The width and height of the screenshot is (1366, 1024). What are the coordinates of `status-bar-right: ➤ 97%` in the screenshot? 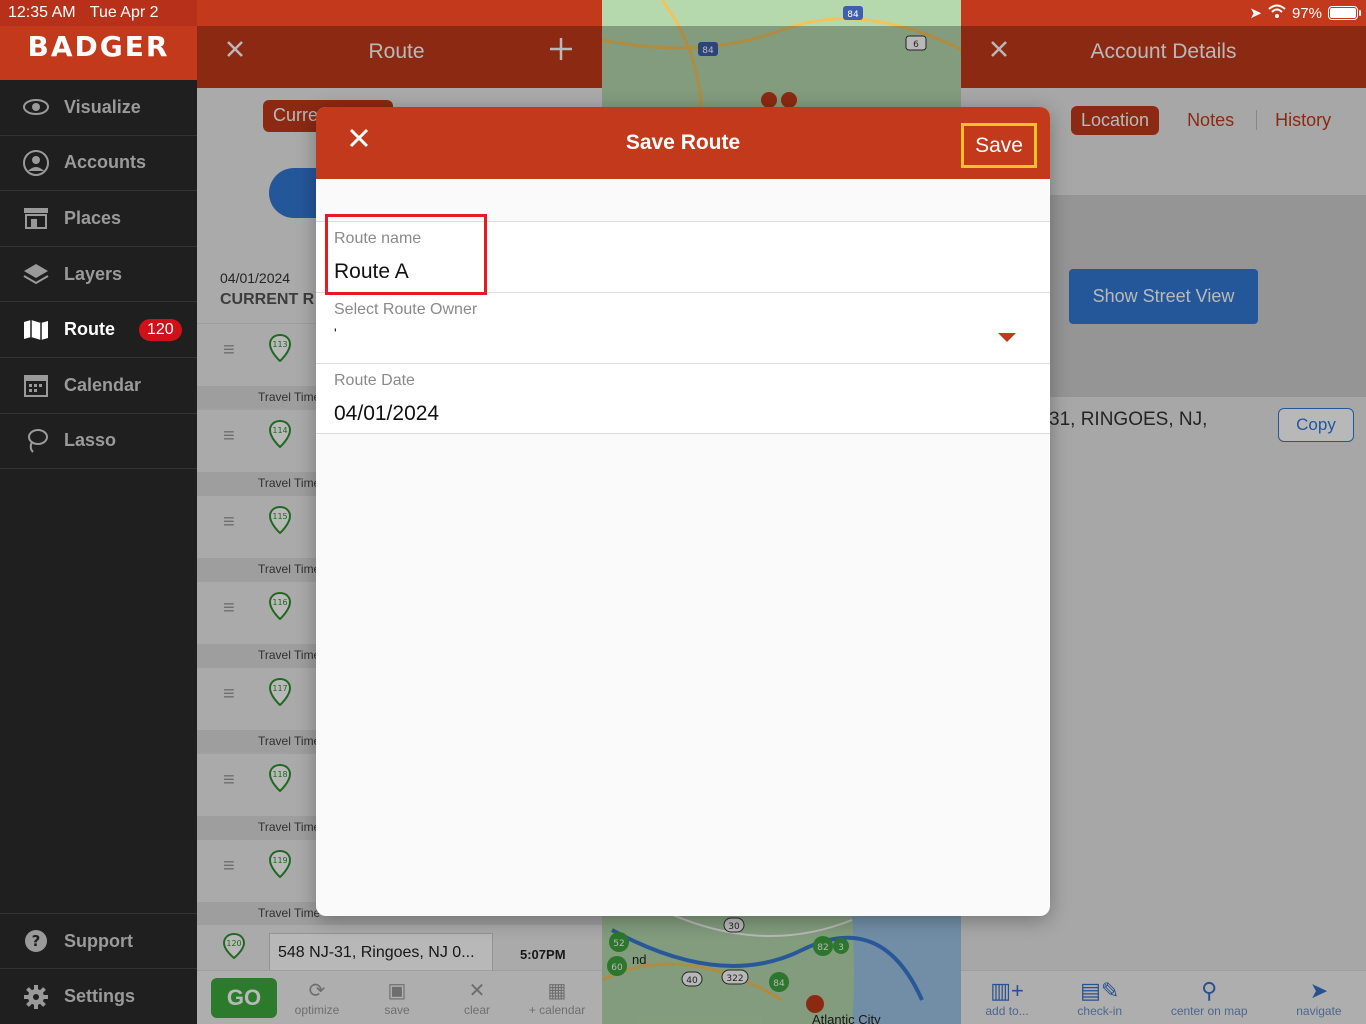 It's located at (1303, 13).